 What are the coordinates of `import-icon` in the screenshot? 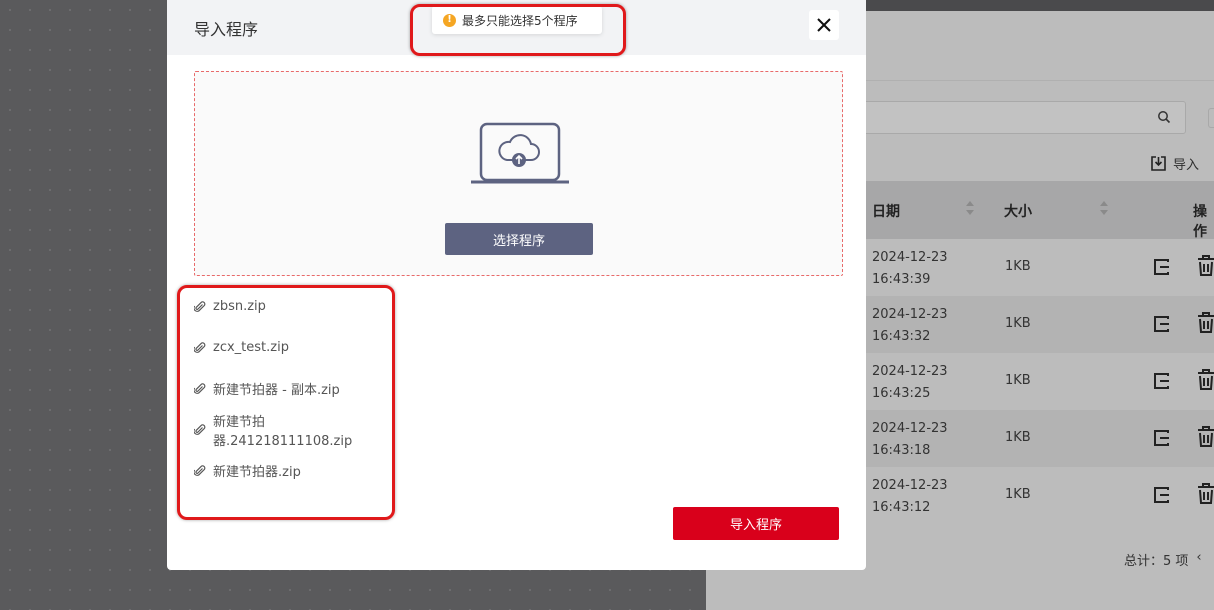 It's located at (1158, 163).